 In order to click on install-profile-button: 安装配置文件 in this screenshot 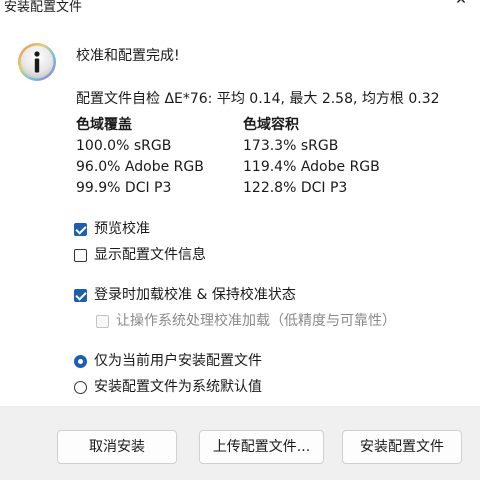, I will do `click(402, 447)`.